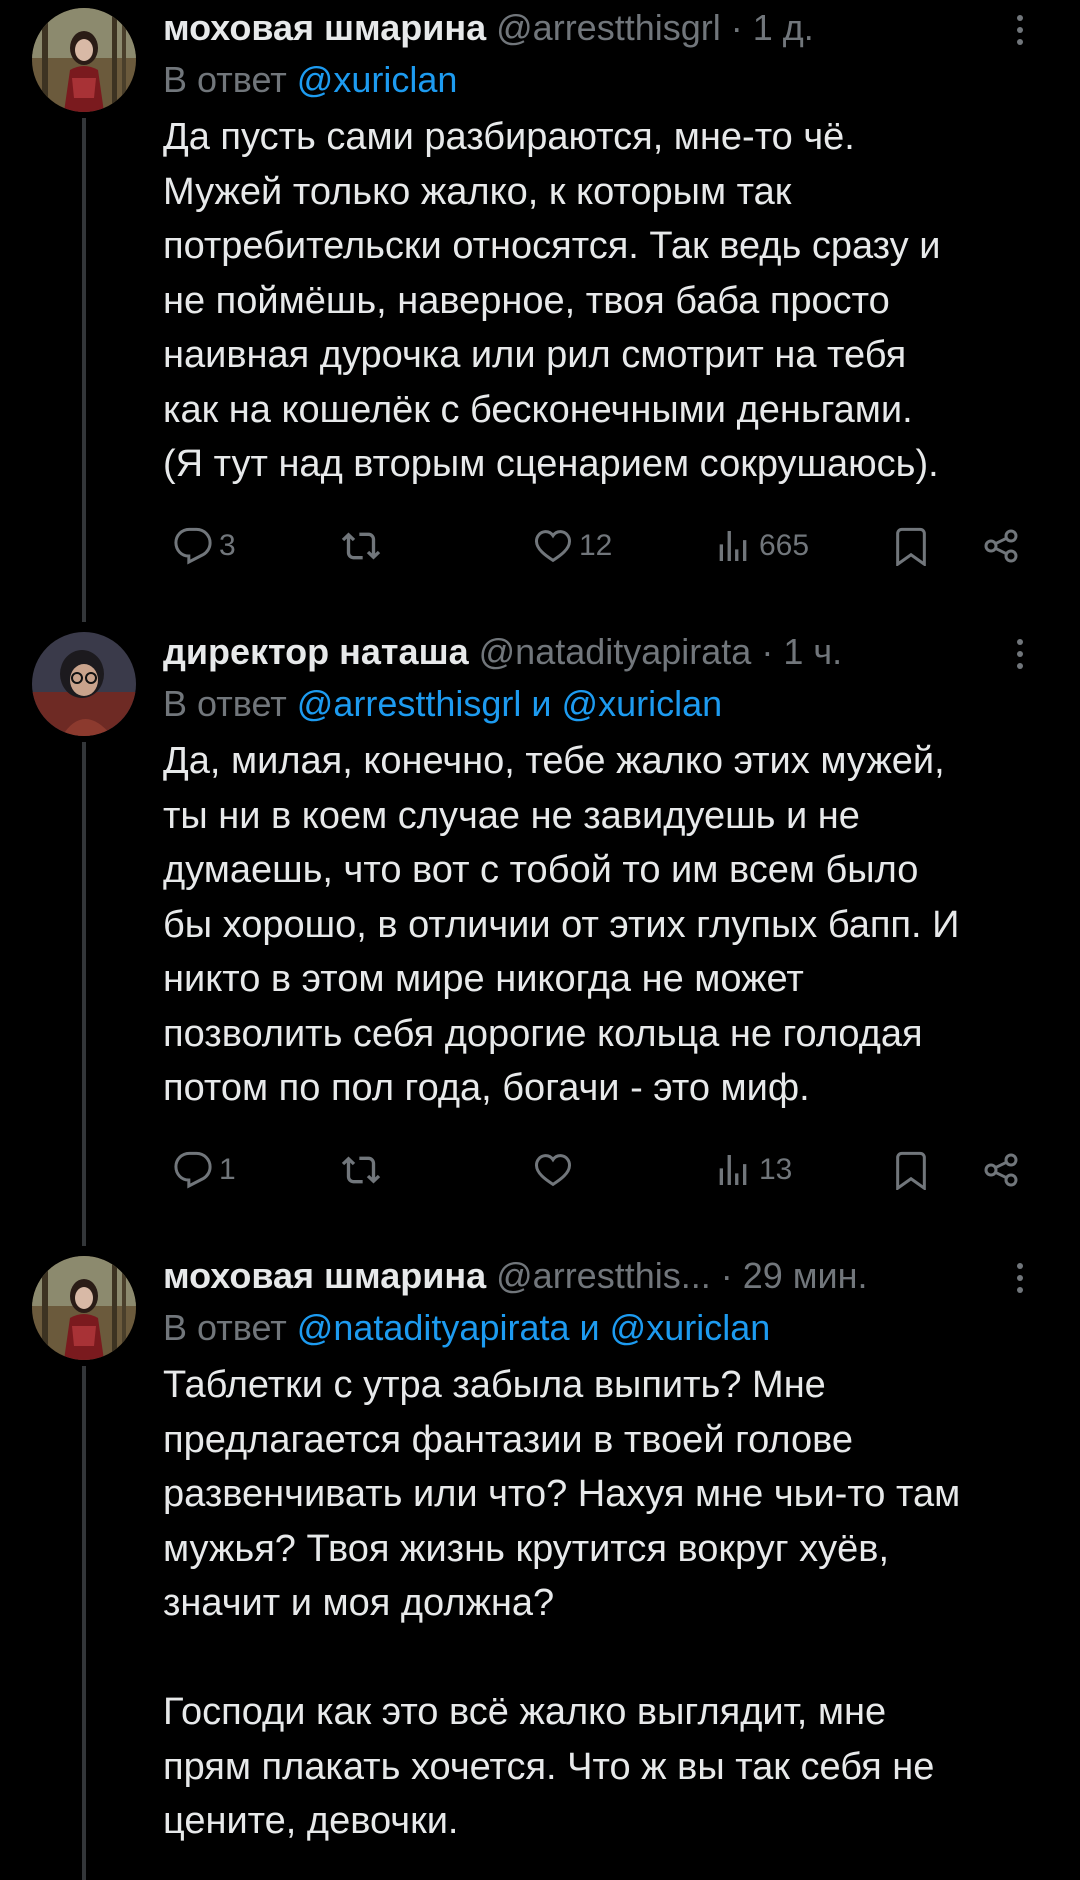  What do you see at coordinates (526, 1548) in the screenshot?
I see `text-line: мужья? Твоя жизнь крутится вокруг хуёв,` at bounding box center [526, 1548].